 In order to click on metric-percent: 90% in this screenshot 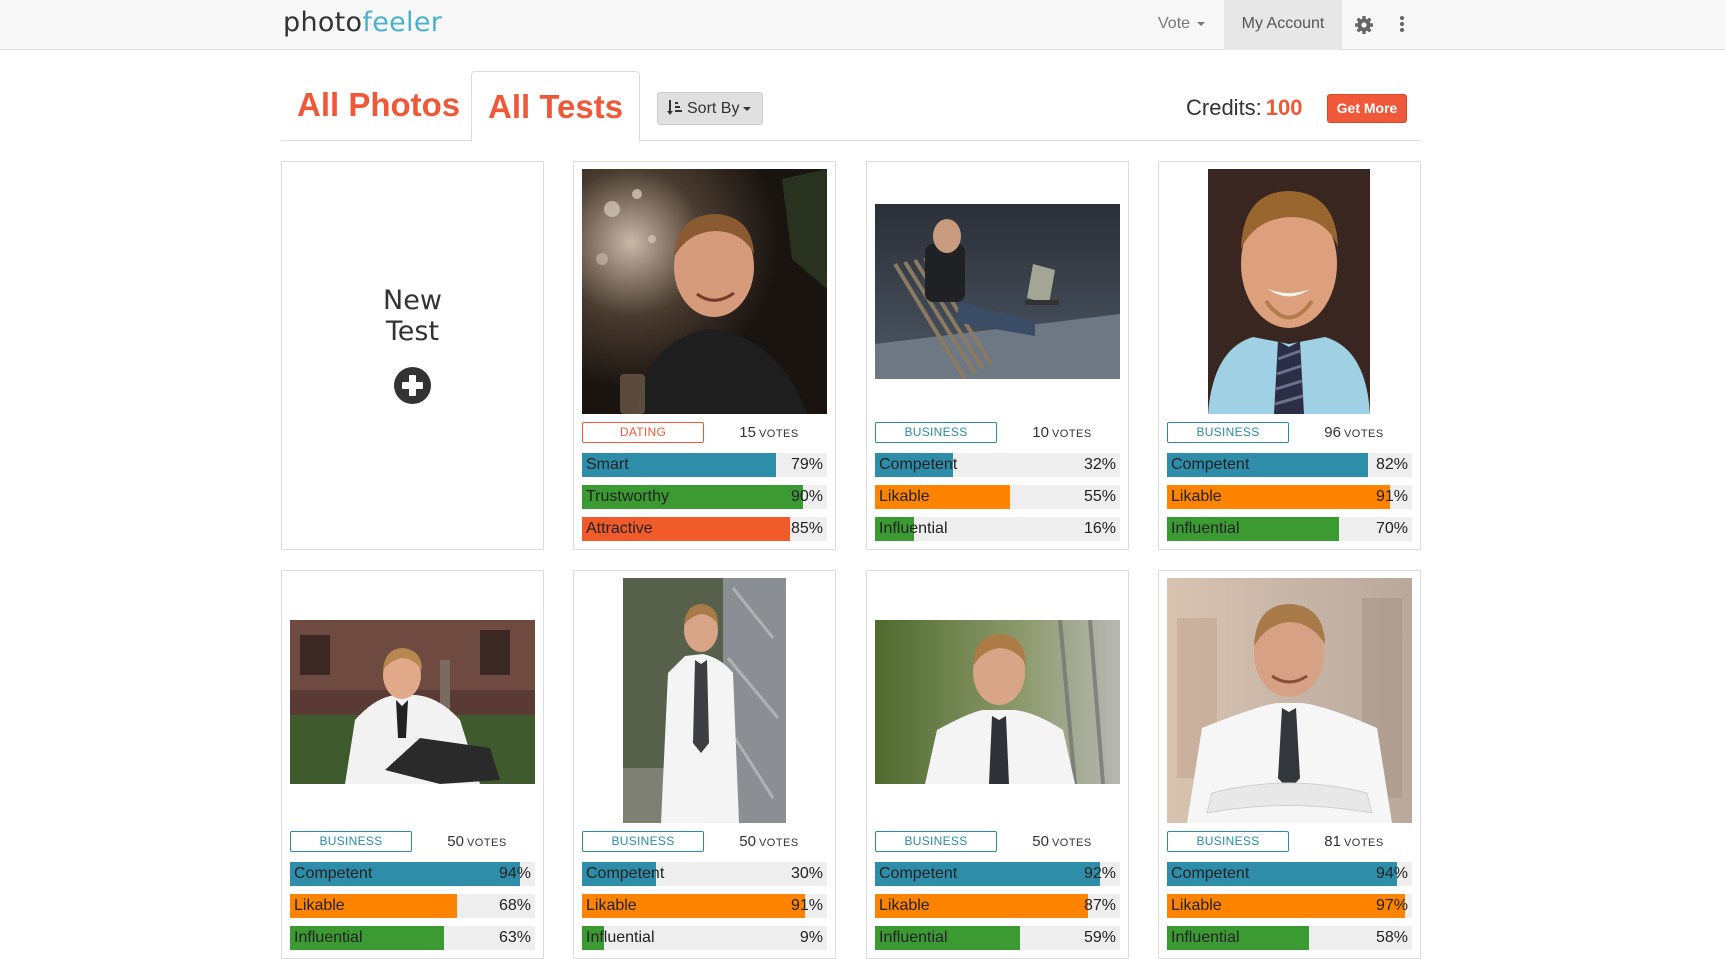, I will do `click(806, 496)`.